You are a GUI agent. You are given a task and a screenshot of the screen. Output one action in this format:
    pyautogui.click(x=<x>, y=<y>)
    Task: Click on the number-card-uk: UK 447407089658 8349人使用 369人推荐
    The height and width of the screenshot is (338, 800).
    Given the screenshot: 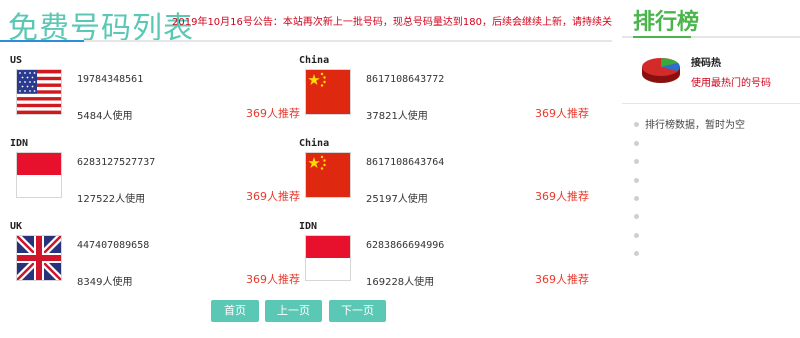 What is the action you would take?
    pyautogui.click(x=155, y=258)
    